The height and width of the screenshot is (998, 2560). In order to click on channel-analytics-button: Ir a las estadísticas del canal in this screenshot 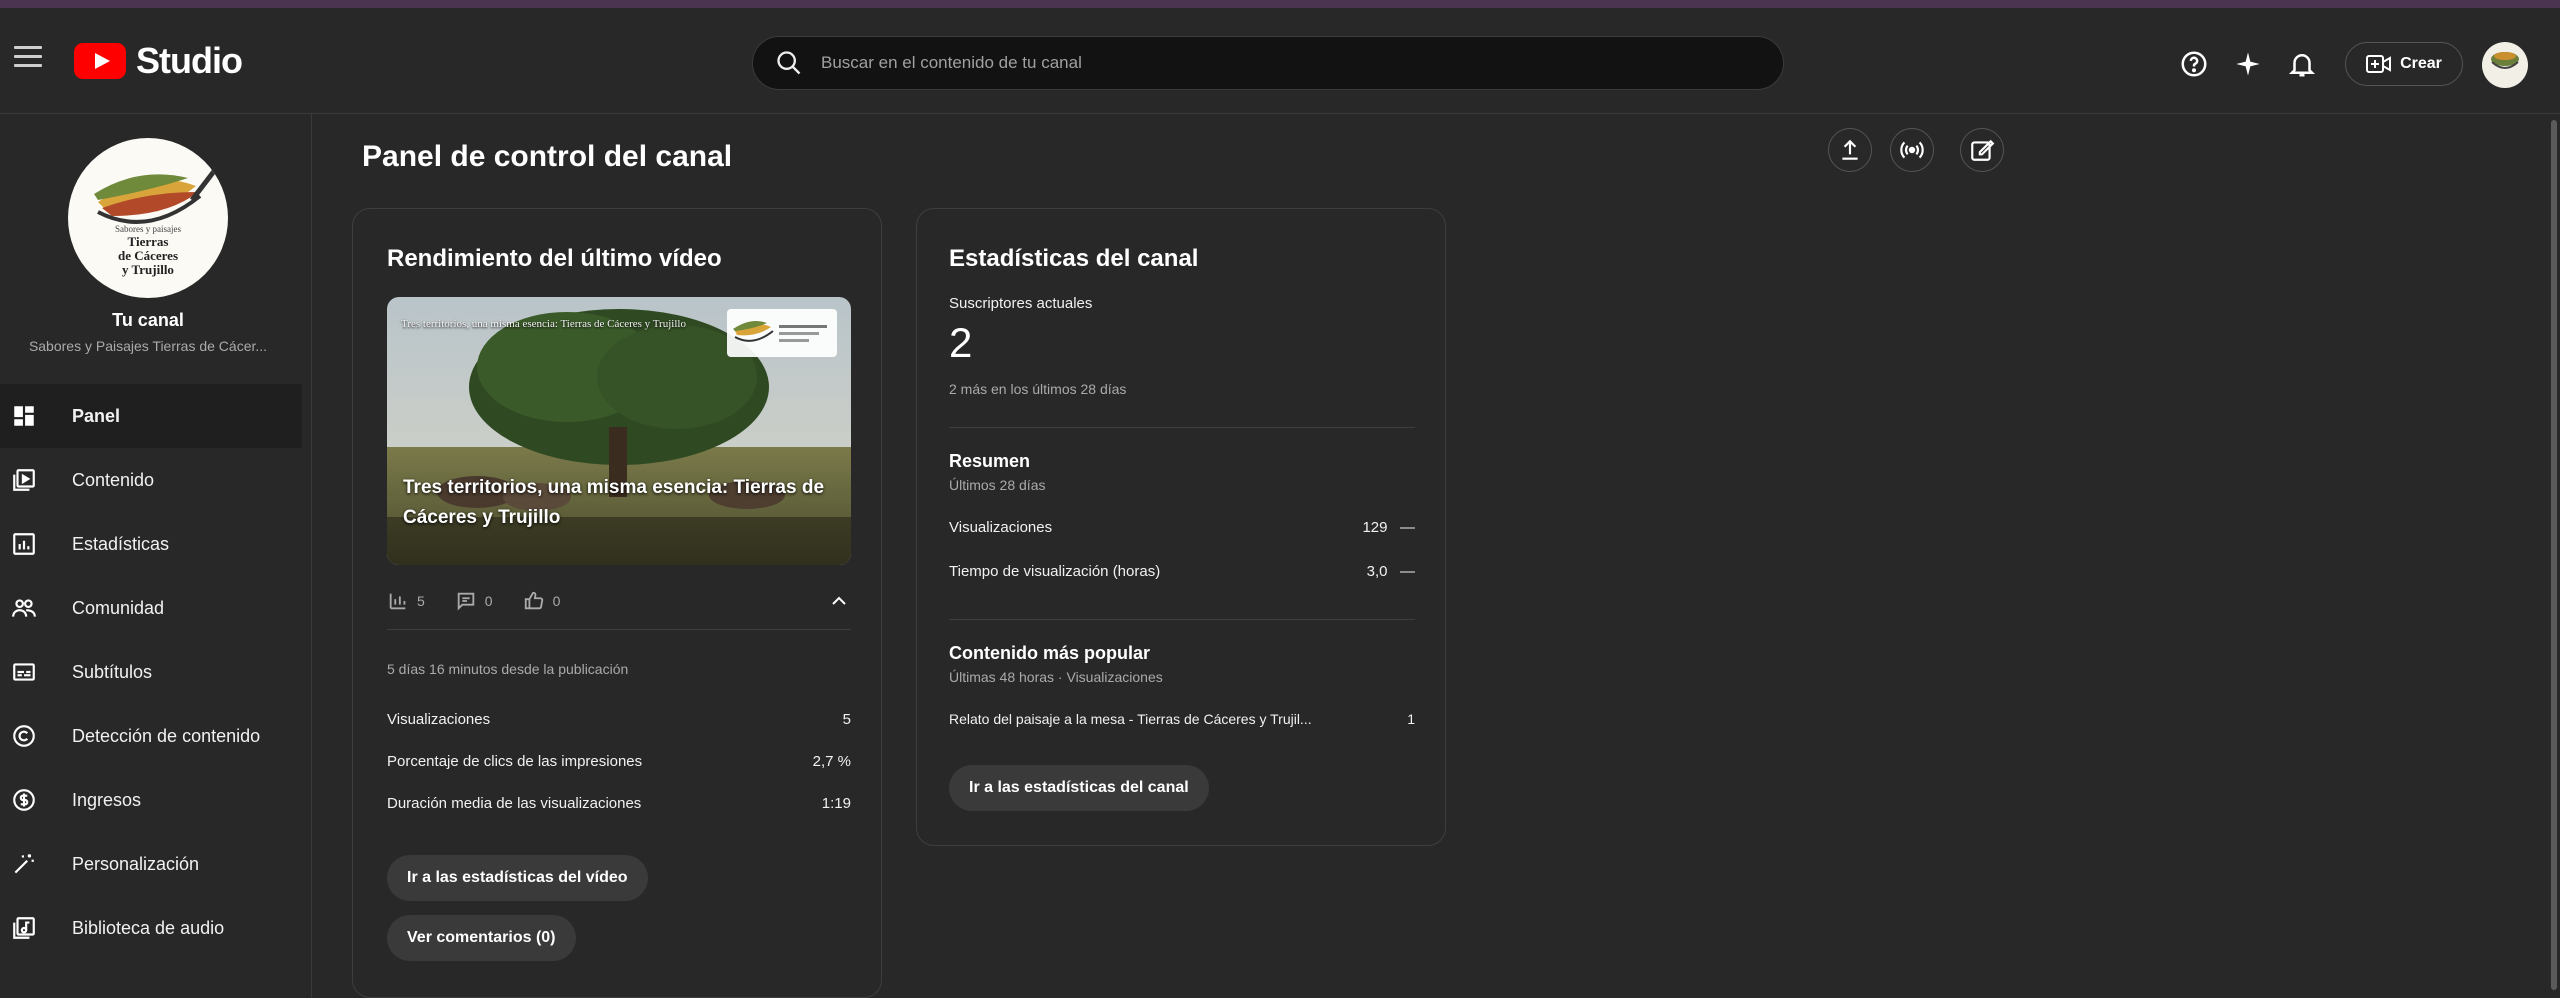, I will do `click(1079, 788)`.